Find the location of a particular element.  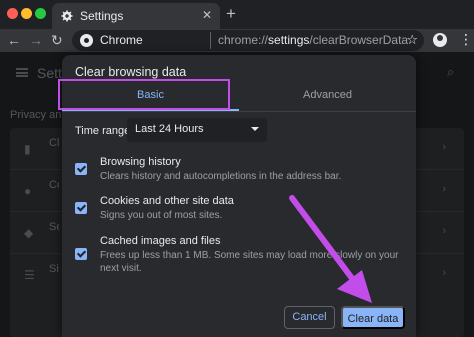

cookie-icon: ● is located at coordinates (28, 191).